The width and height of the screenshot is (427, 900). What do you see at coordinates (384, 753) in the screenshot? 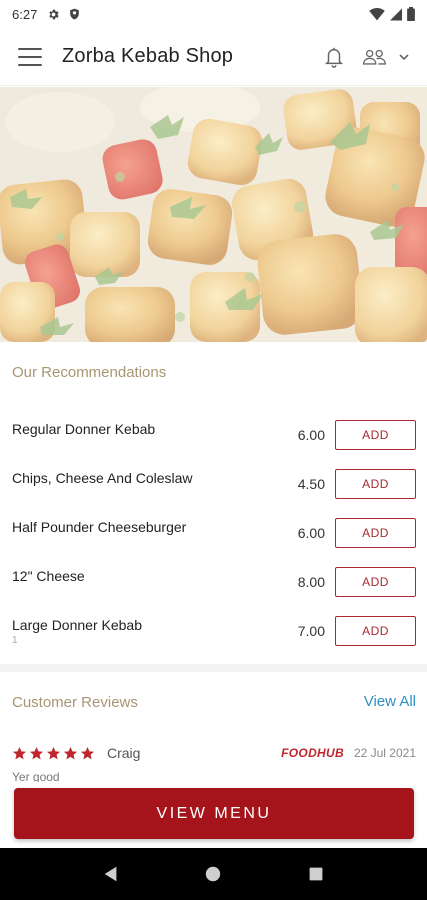
I see `review-date: 22 Jul 2021` at bounding box center [384, 753].